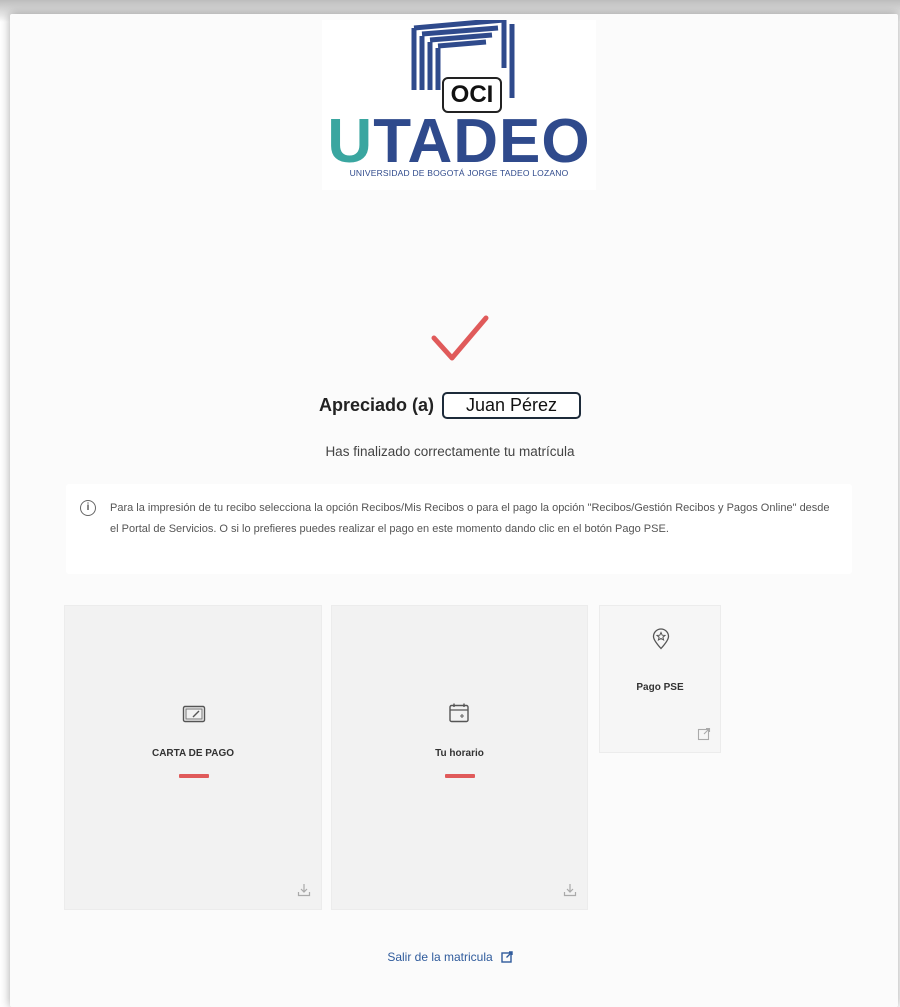 Image resolution: width=900 pixels, height=1007 pixels. Describe the element at coordinates (661, 639) in the screenshot. I see `badge-star-icon` at that location.